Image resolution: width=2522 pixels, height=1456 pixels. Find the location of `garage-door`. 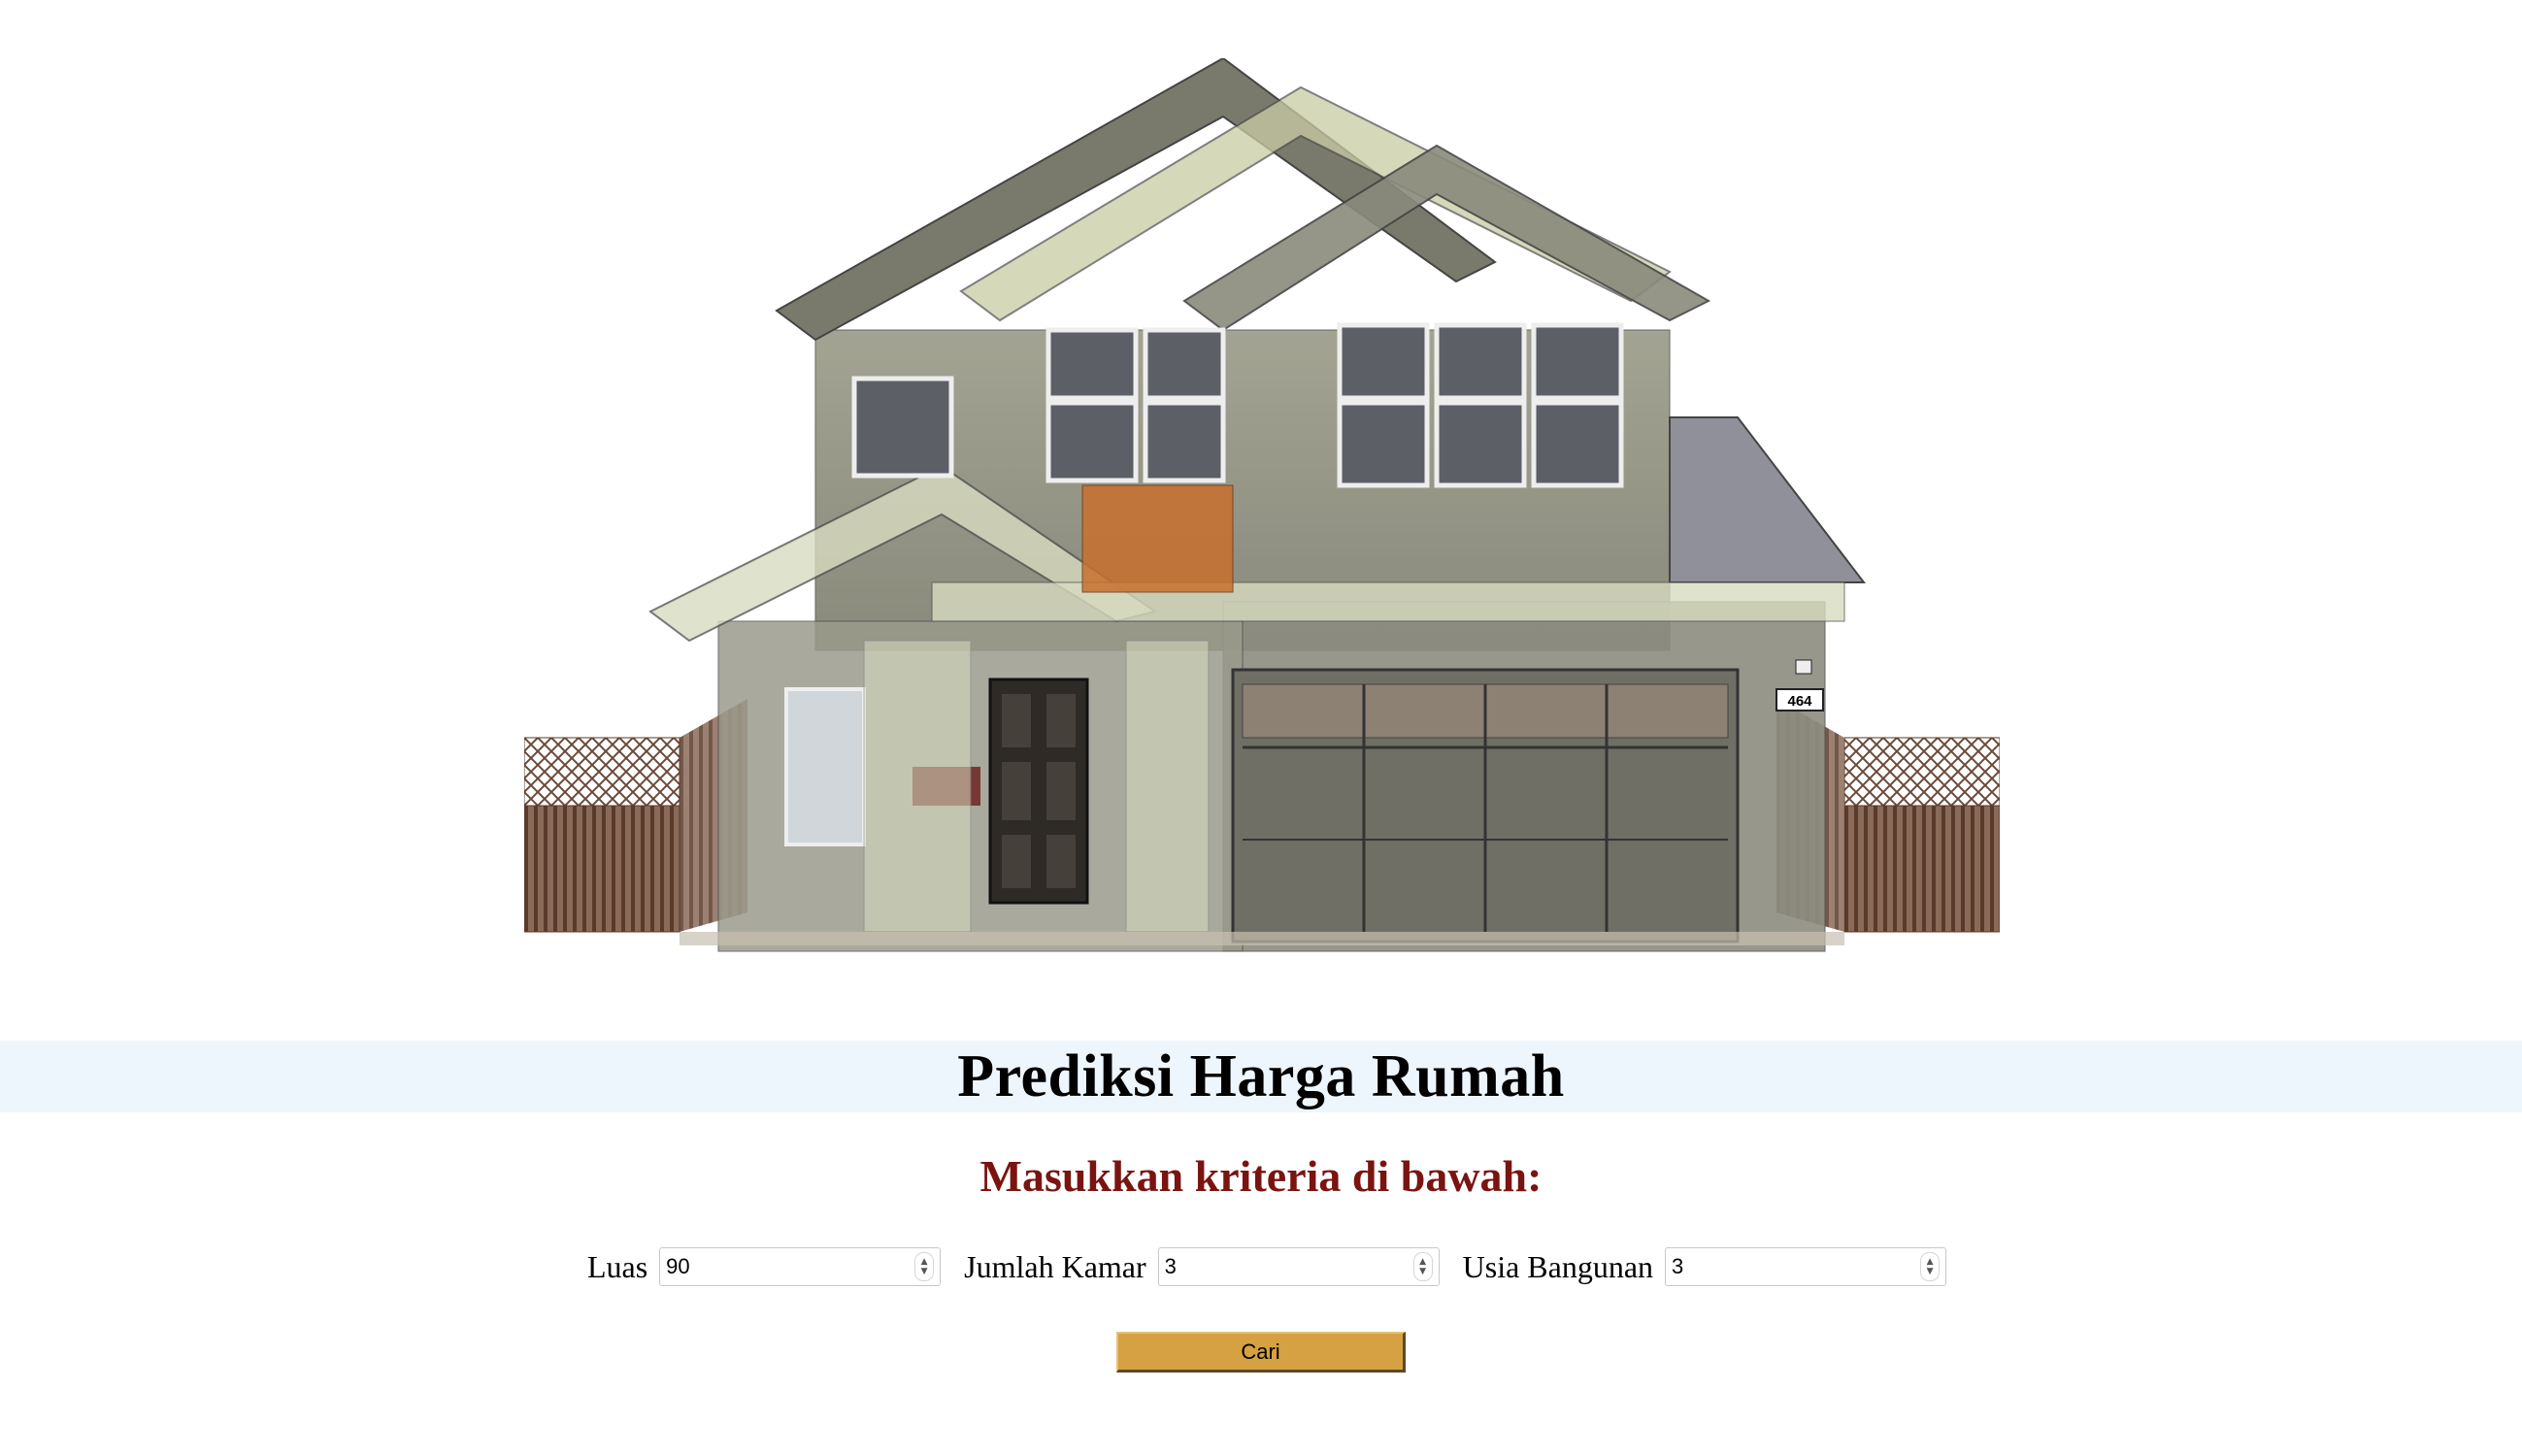

garage-door is located at coordinates (1485, 805).